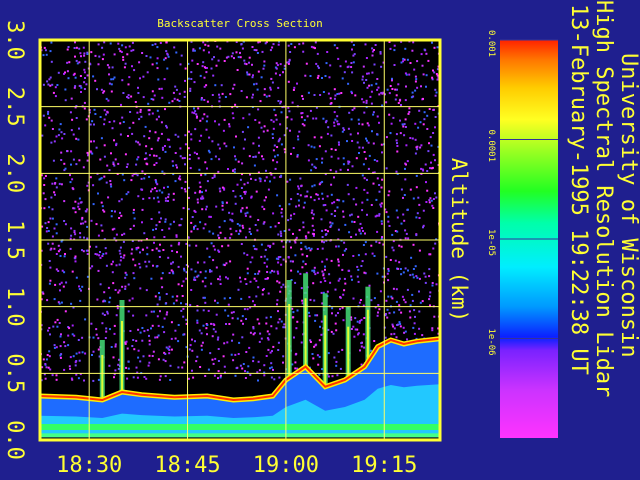  What do you see at coordinates (14, 40) in the screenshot?
I see `y-tick-label: 3.0` at bounding box center [14, 40].